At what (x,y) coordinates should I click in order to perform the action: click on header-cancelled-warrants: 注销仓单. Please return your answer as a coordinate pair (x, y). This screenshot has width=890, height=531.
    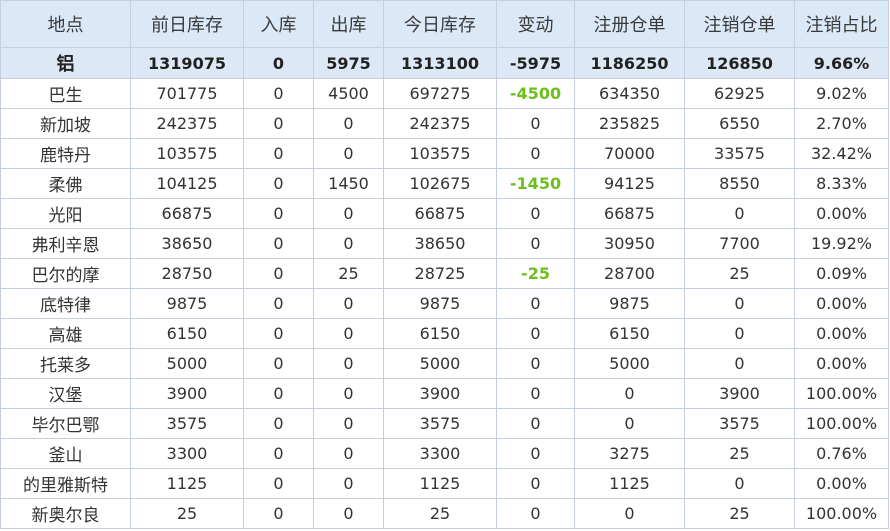
    Looking at the image, I should click on (739, 24).